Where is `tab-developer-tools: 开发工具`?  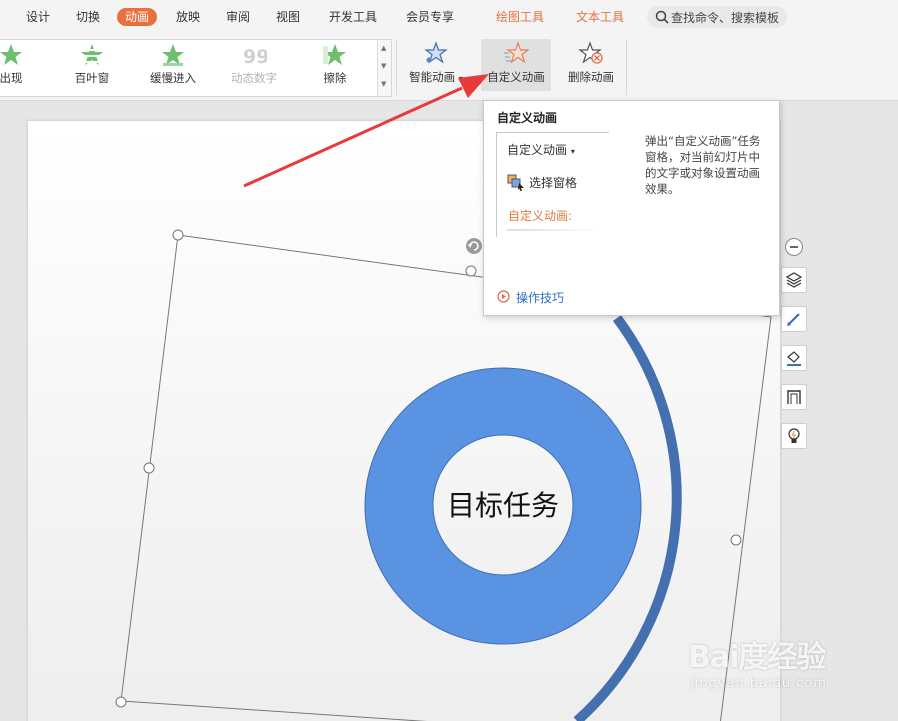 tab-developer-tools: 开发工具 is located at coordinates (353, 17).